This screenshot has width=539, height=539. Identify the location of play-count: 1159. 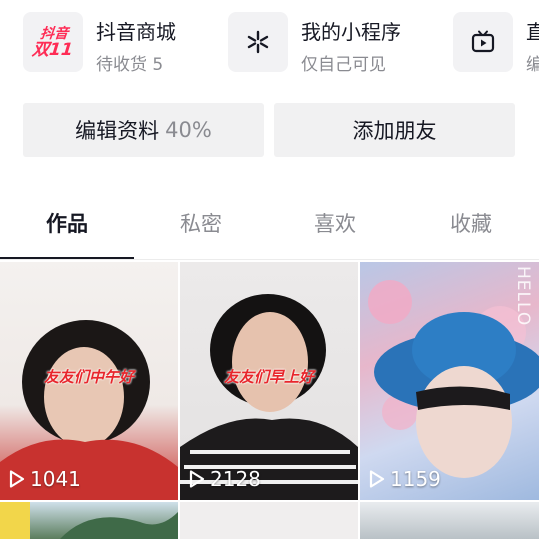
(404, 479).